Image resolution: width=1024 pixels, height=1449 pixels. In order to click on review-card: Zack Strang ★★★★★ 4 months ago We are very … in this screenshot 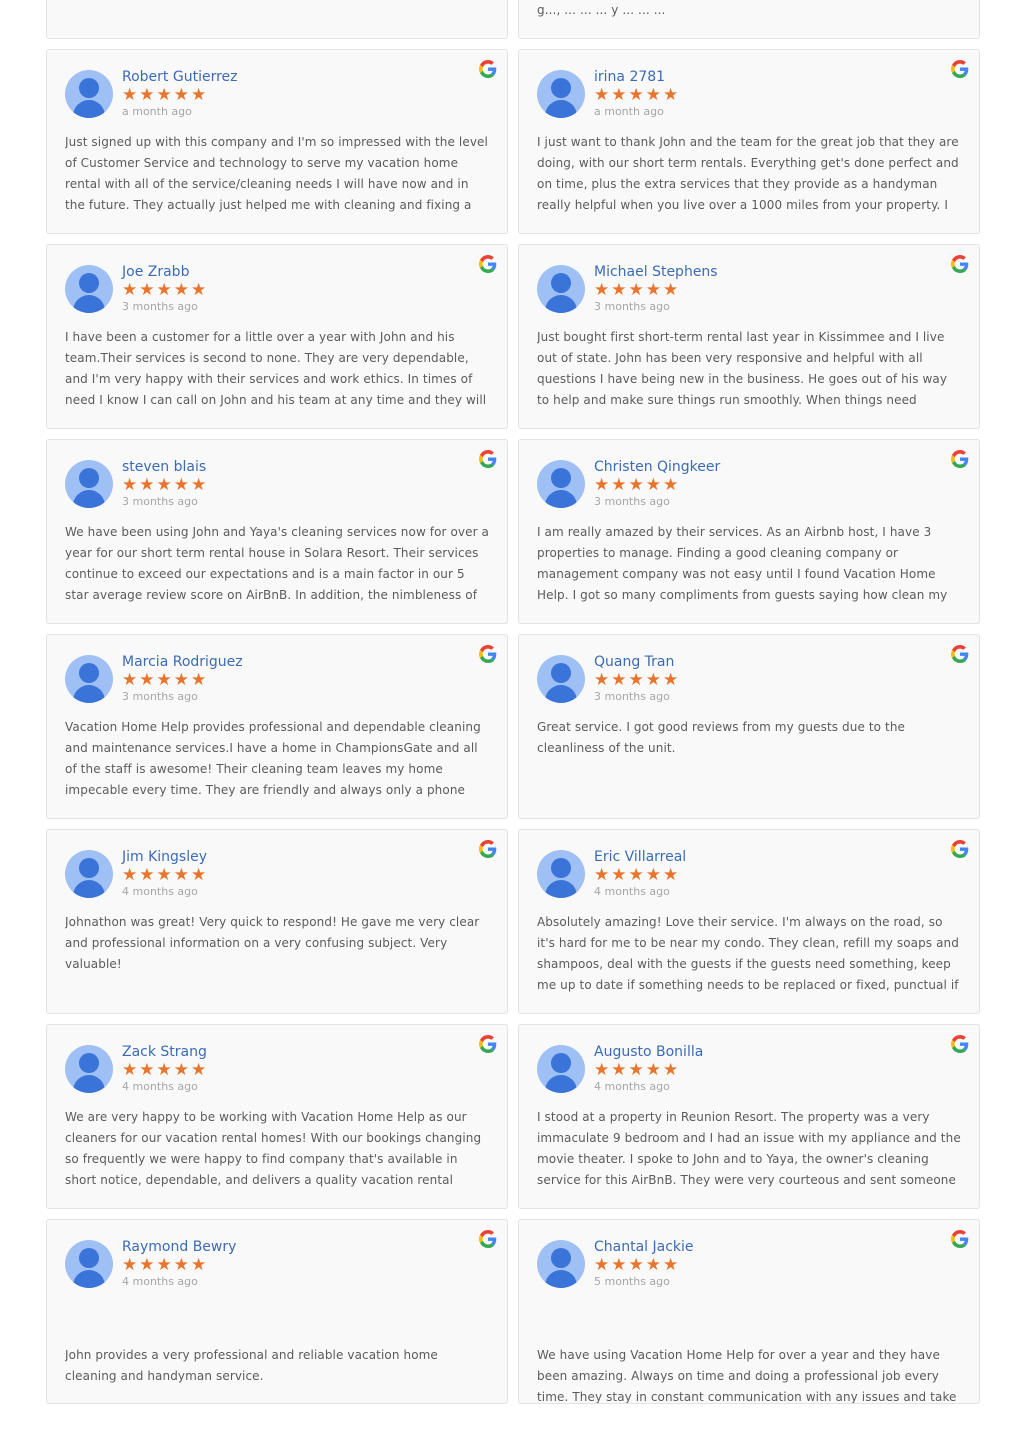, I will do `click(277, 1116)`.